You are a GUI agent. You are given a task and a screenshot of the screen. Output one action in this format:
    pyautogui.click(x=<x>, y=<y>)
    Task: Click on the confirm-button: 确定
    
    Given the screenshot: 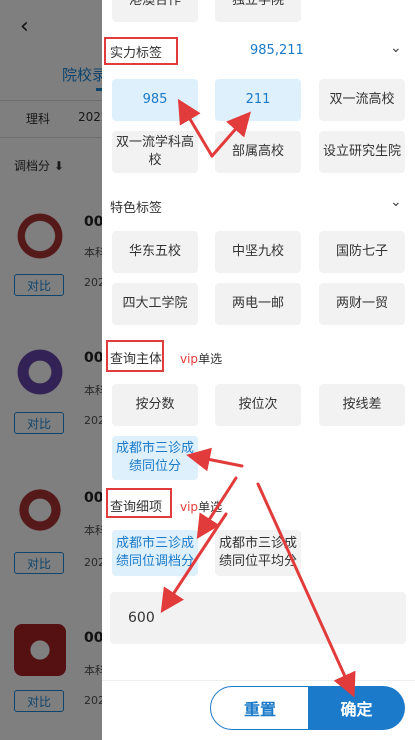 What is the action you would take?
    pyautogui.click(x=356, y=708)
    